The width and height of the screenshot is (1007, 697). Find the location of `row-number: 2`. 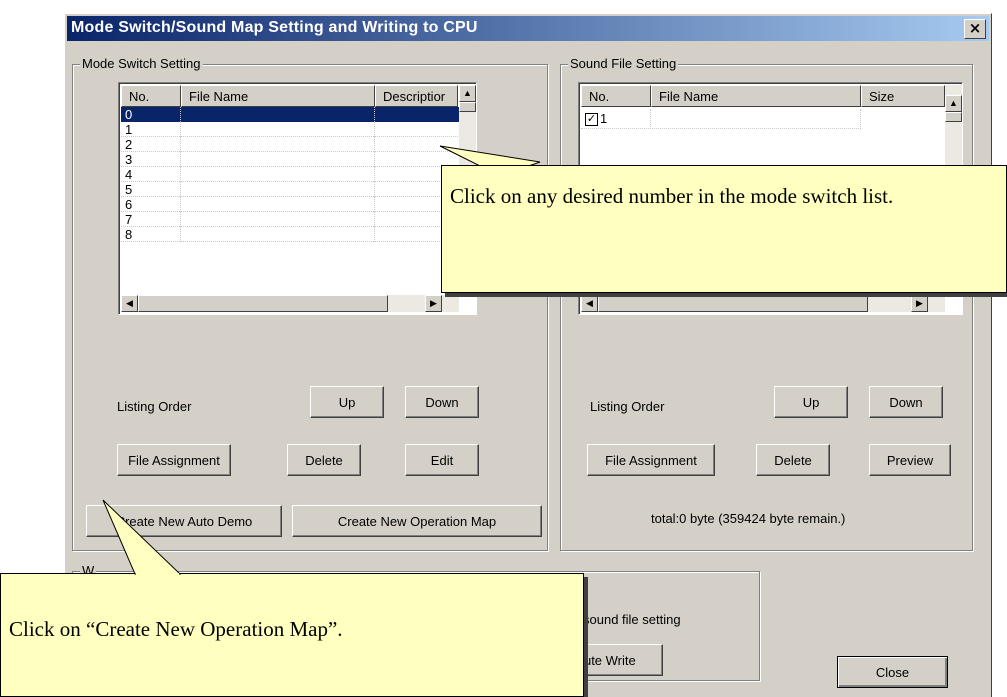

row-number: 2 is located at coordinates (151, 144).